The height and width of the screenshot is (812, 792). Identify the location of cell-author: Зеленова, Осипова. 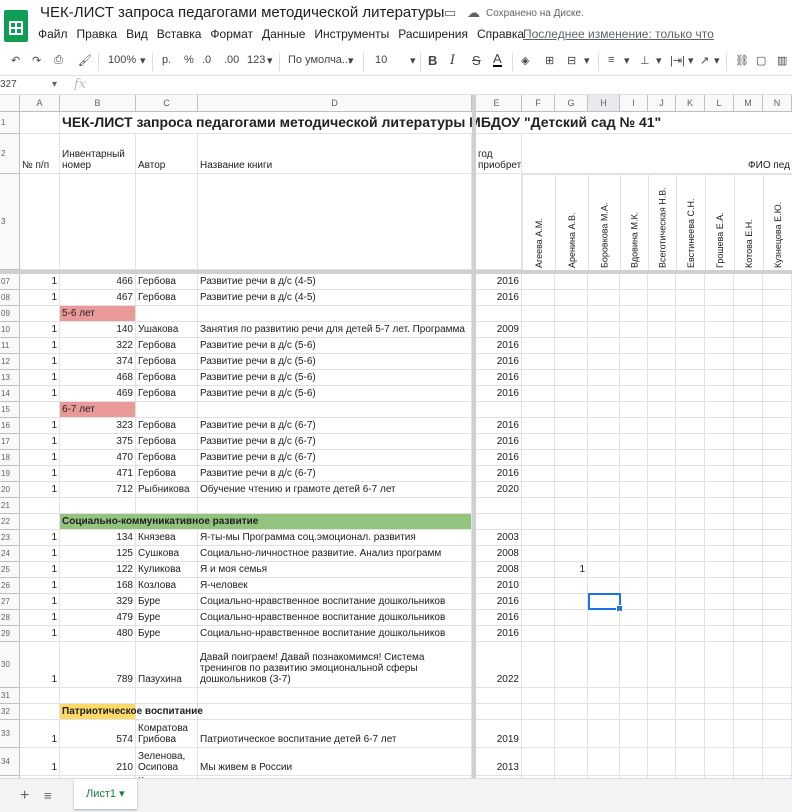
(167, 762).